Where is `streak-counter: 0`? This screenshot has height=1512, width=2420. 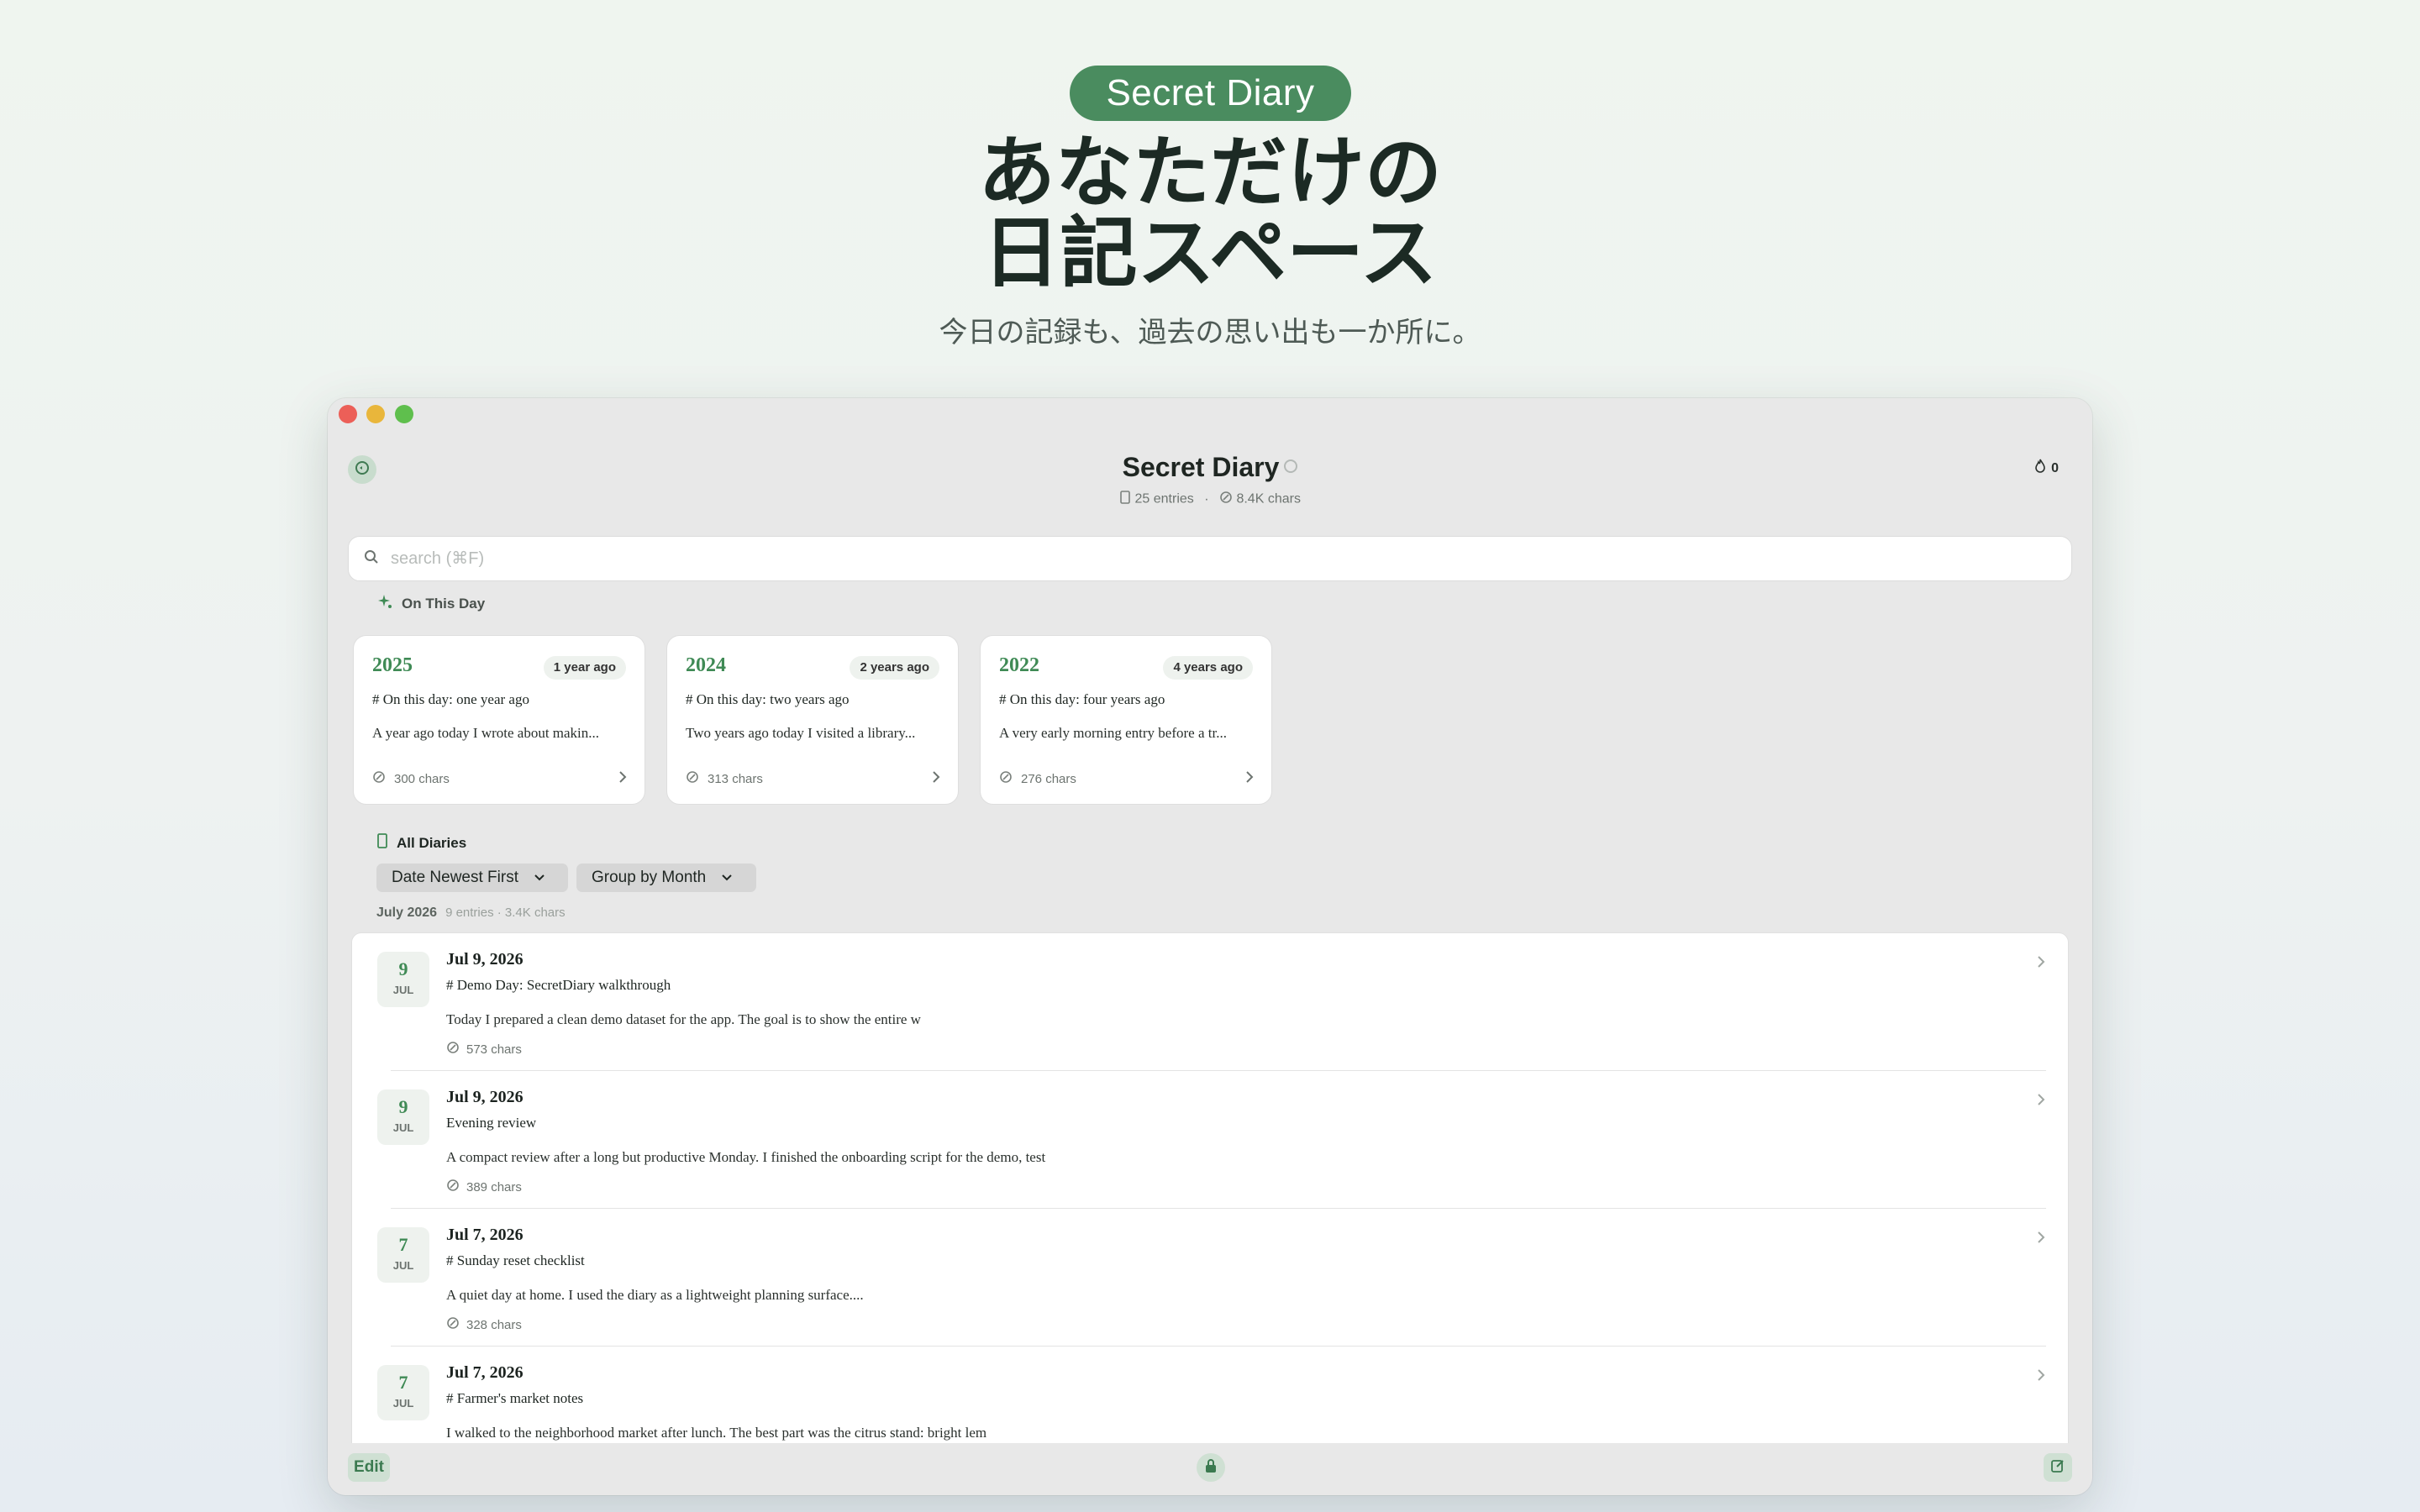
streak-counter: 0 is located at coordinates (2046, 468).